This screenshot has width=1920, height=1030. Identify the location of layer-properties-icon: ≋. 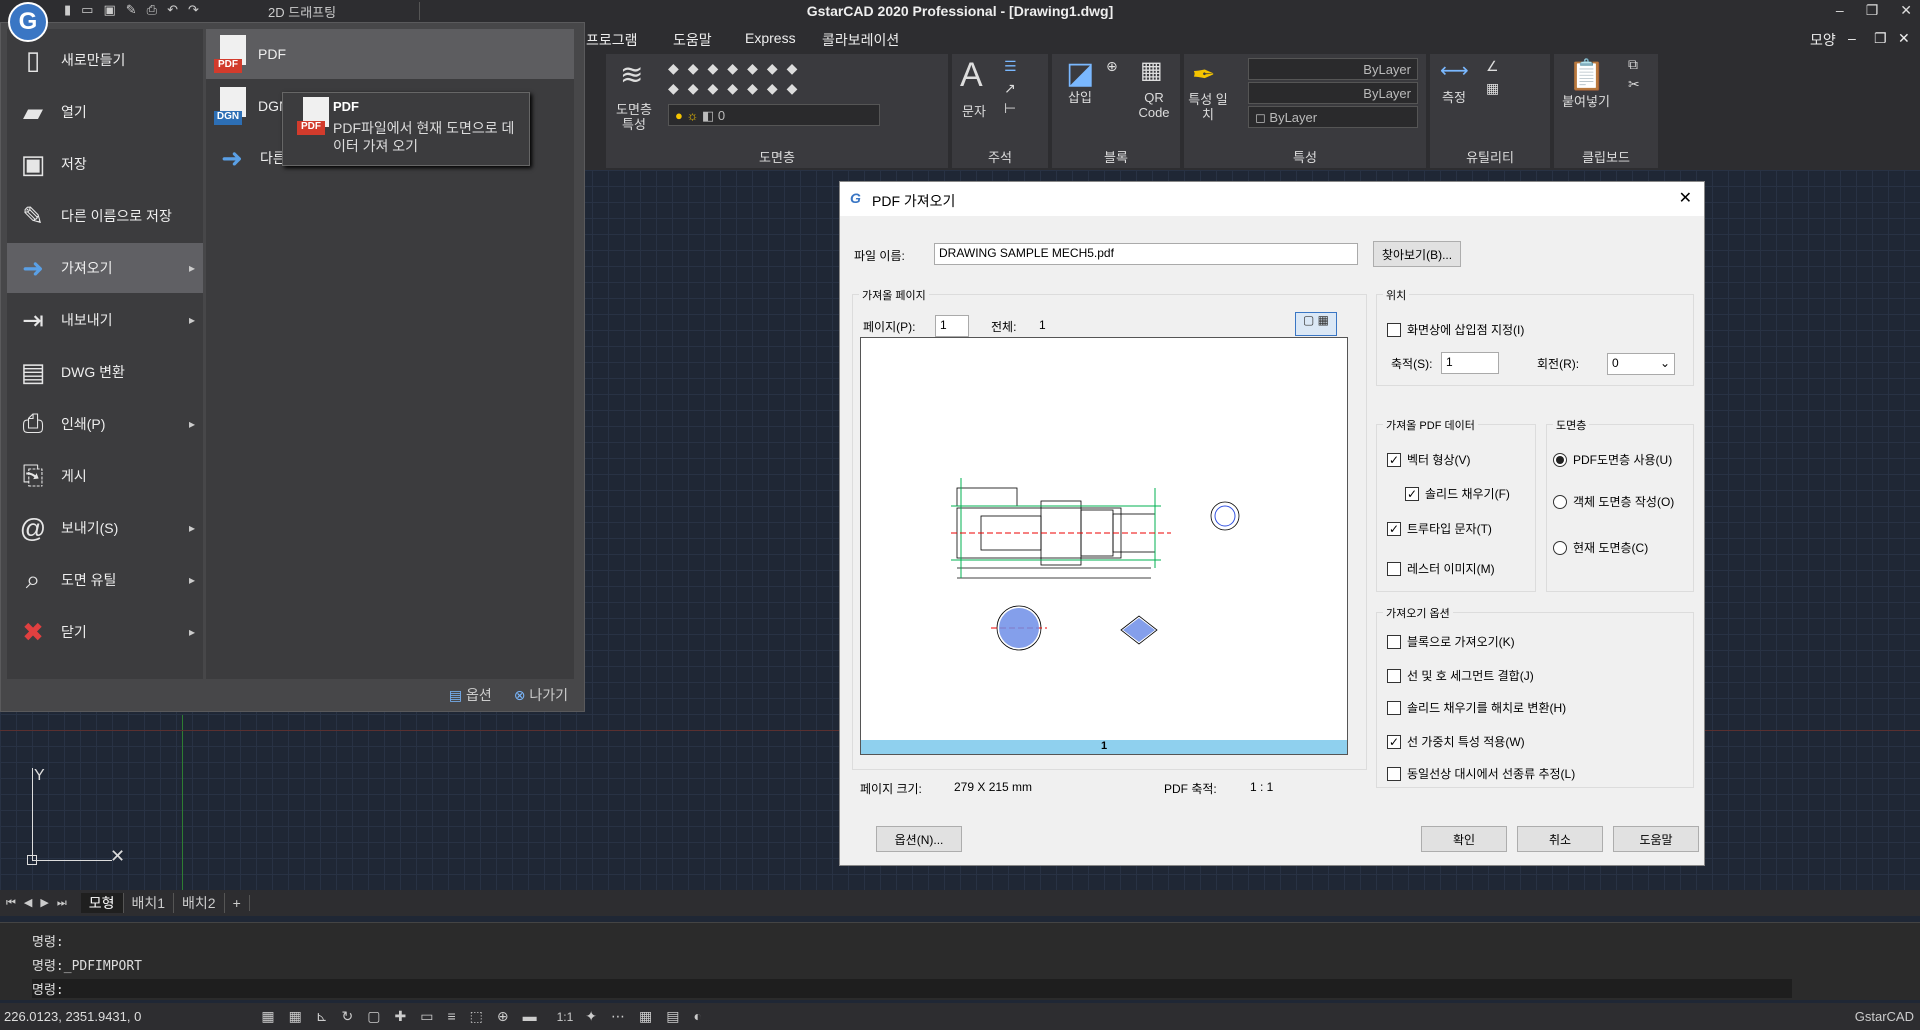
(631, 74).